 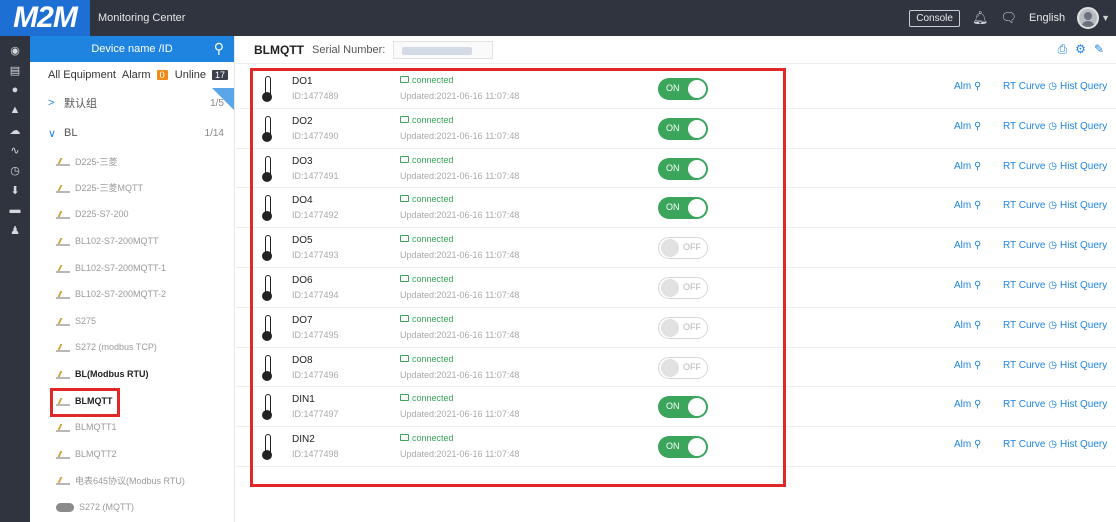 I want to click on tab-all-equipment: All Equipment, so click(x=82, y=75).